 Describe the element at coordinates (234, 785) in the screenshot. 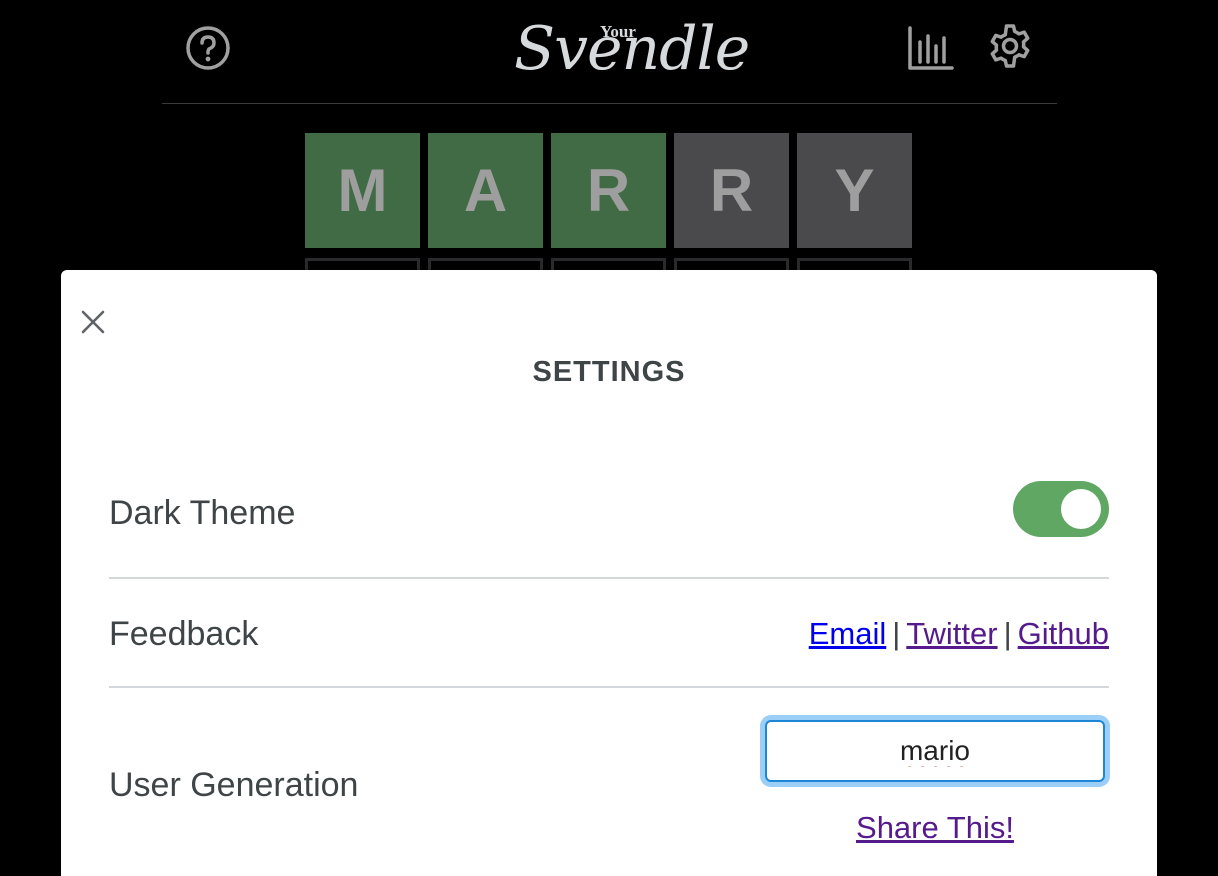

I see `user-generation-label: User Generation` at that location.